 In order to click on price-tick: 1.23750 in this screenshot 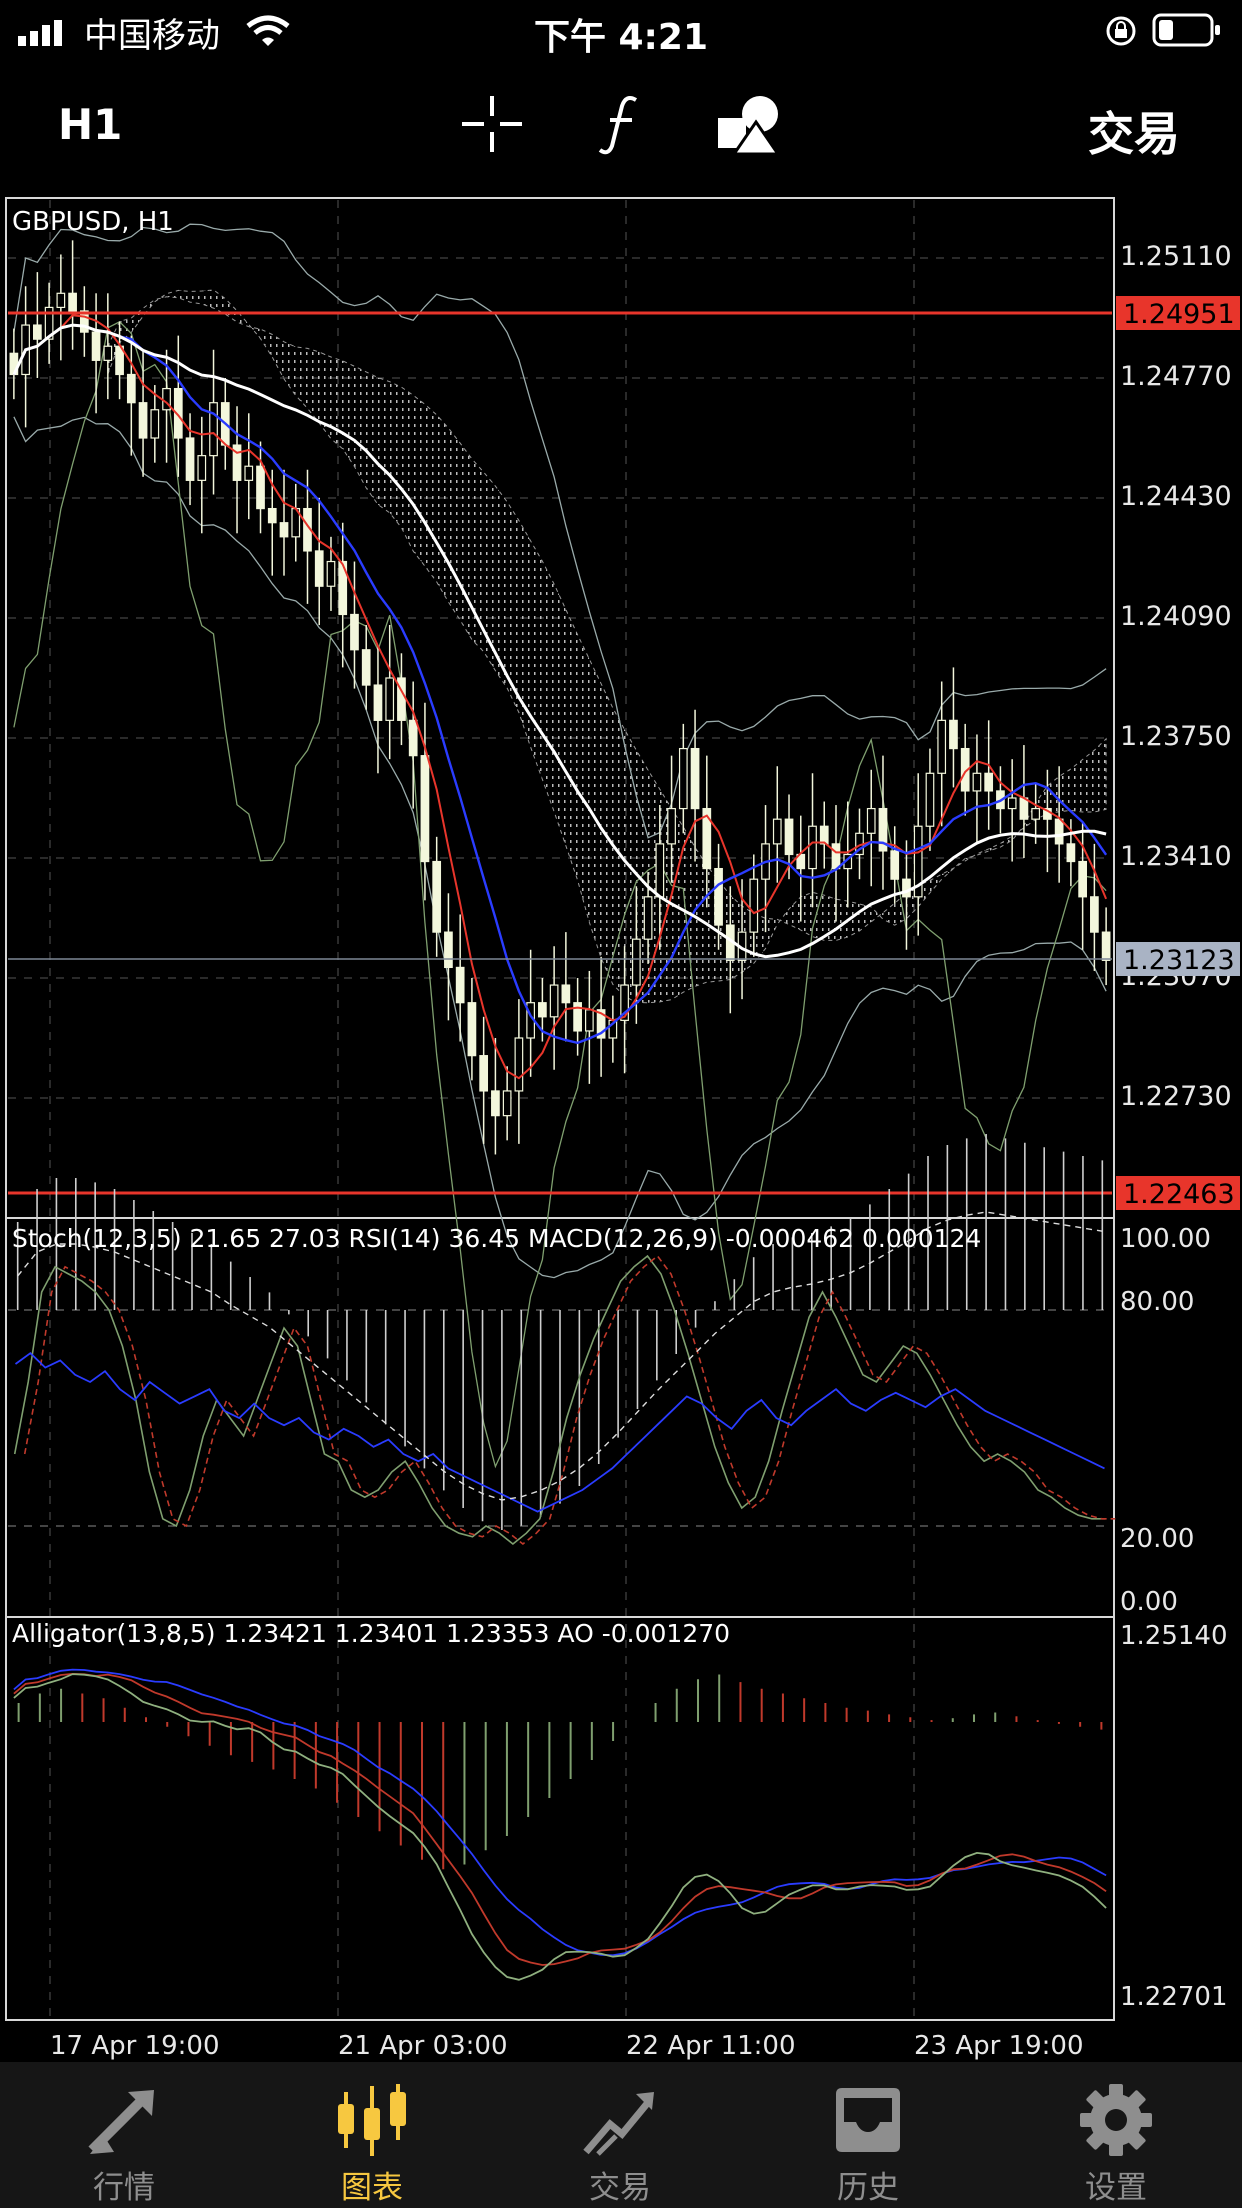, I will do `click(1176, 736)`.